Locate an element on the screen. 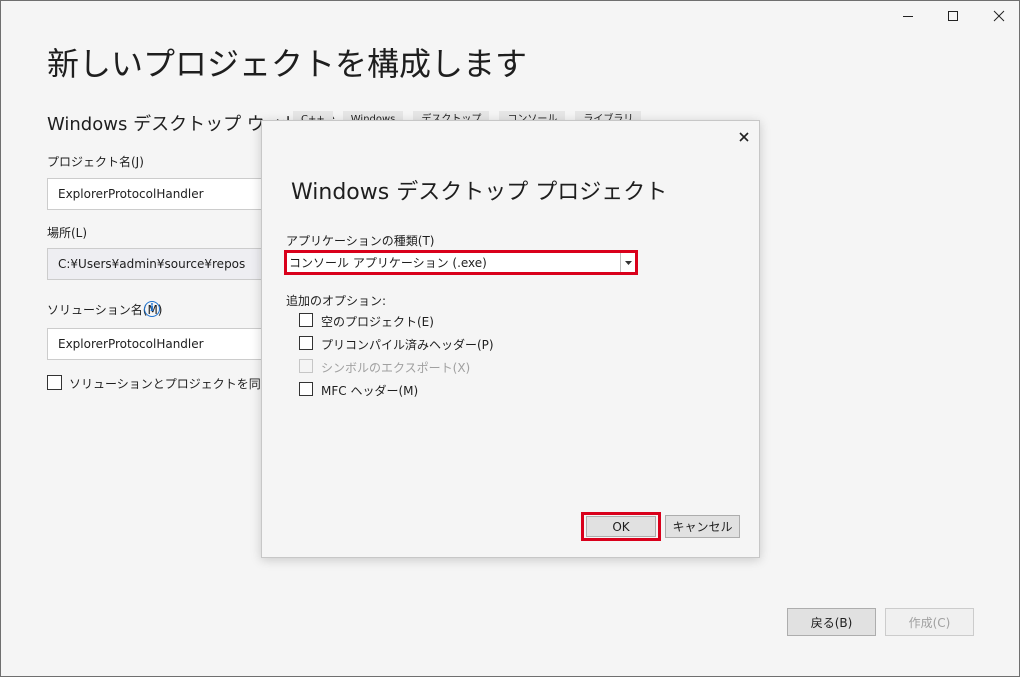 Image resolution: width=1020 pixels, height=677 pixels. minimize-button is located at coordinates (908, 16).